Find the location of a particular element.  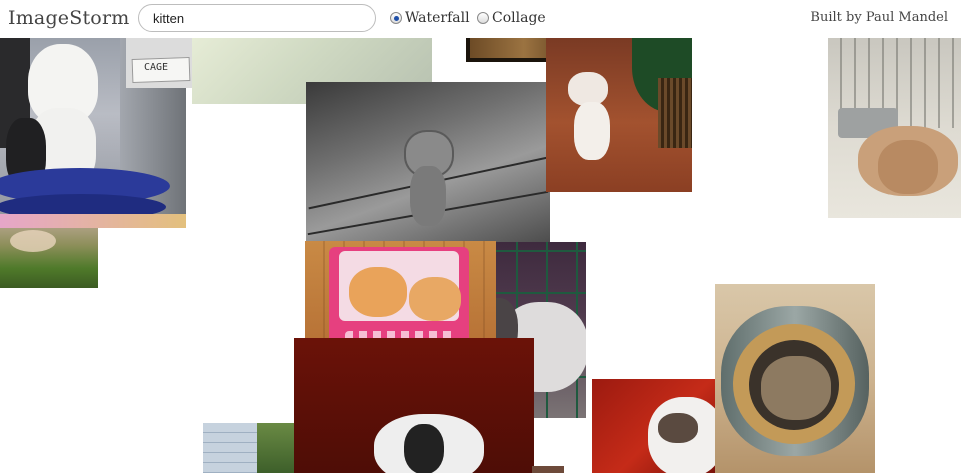

author-link: Paul Mandel is located at coordinates (907, 17).